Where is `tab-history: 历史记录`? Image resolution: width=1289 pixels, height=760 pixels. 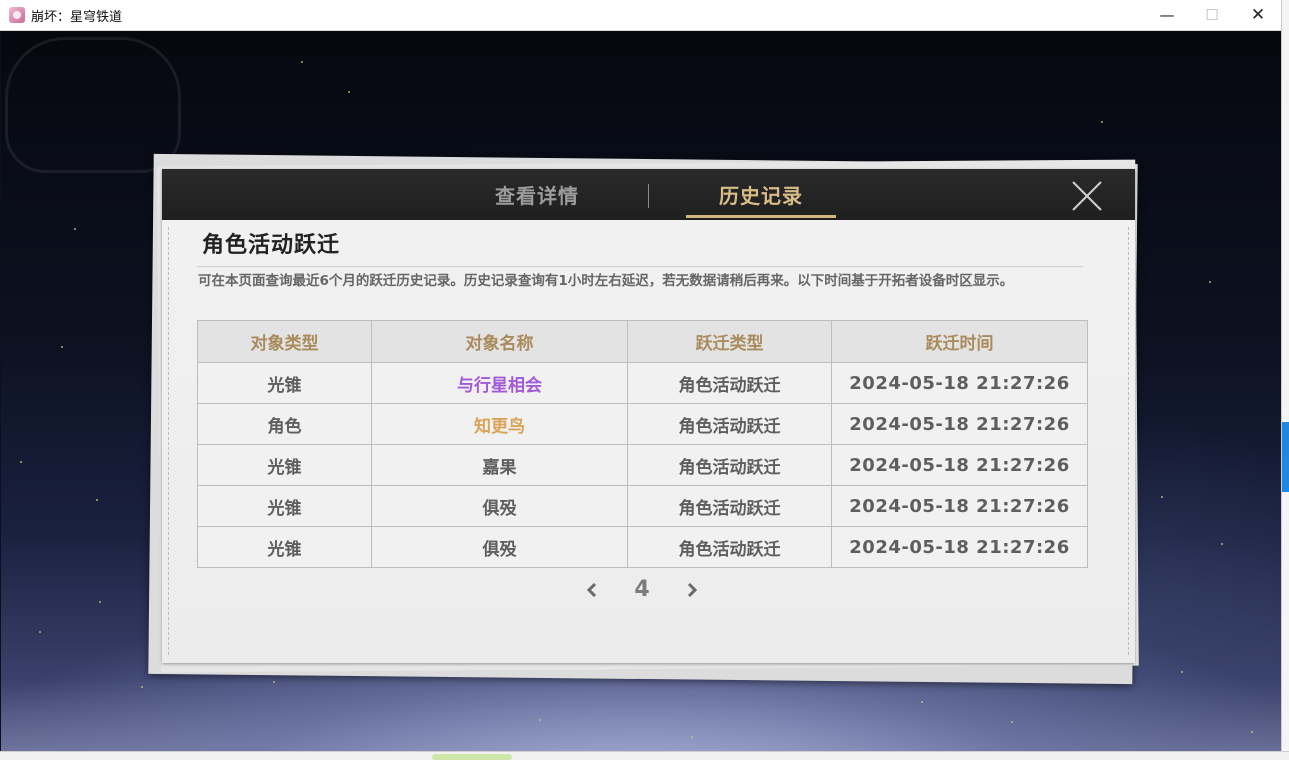 tab-history: 历史记录 is located at coordinates (761, 194).